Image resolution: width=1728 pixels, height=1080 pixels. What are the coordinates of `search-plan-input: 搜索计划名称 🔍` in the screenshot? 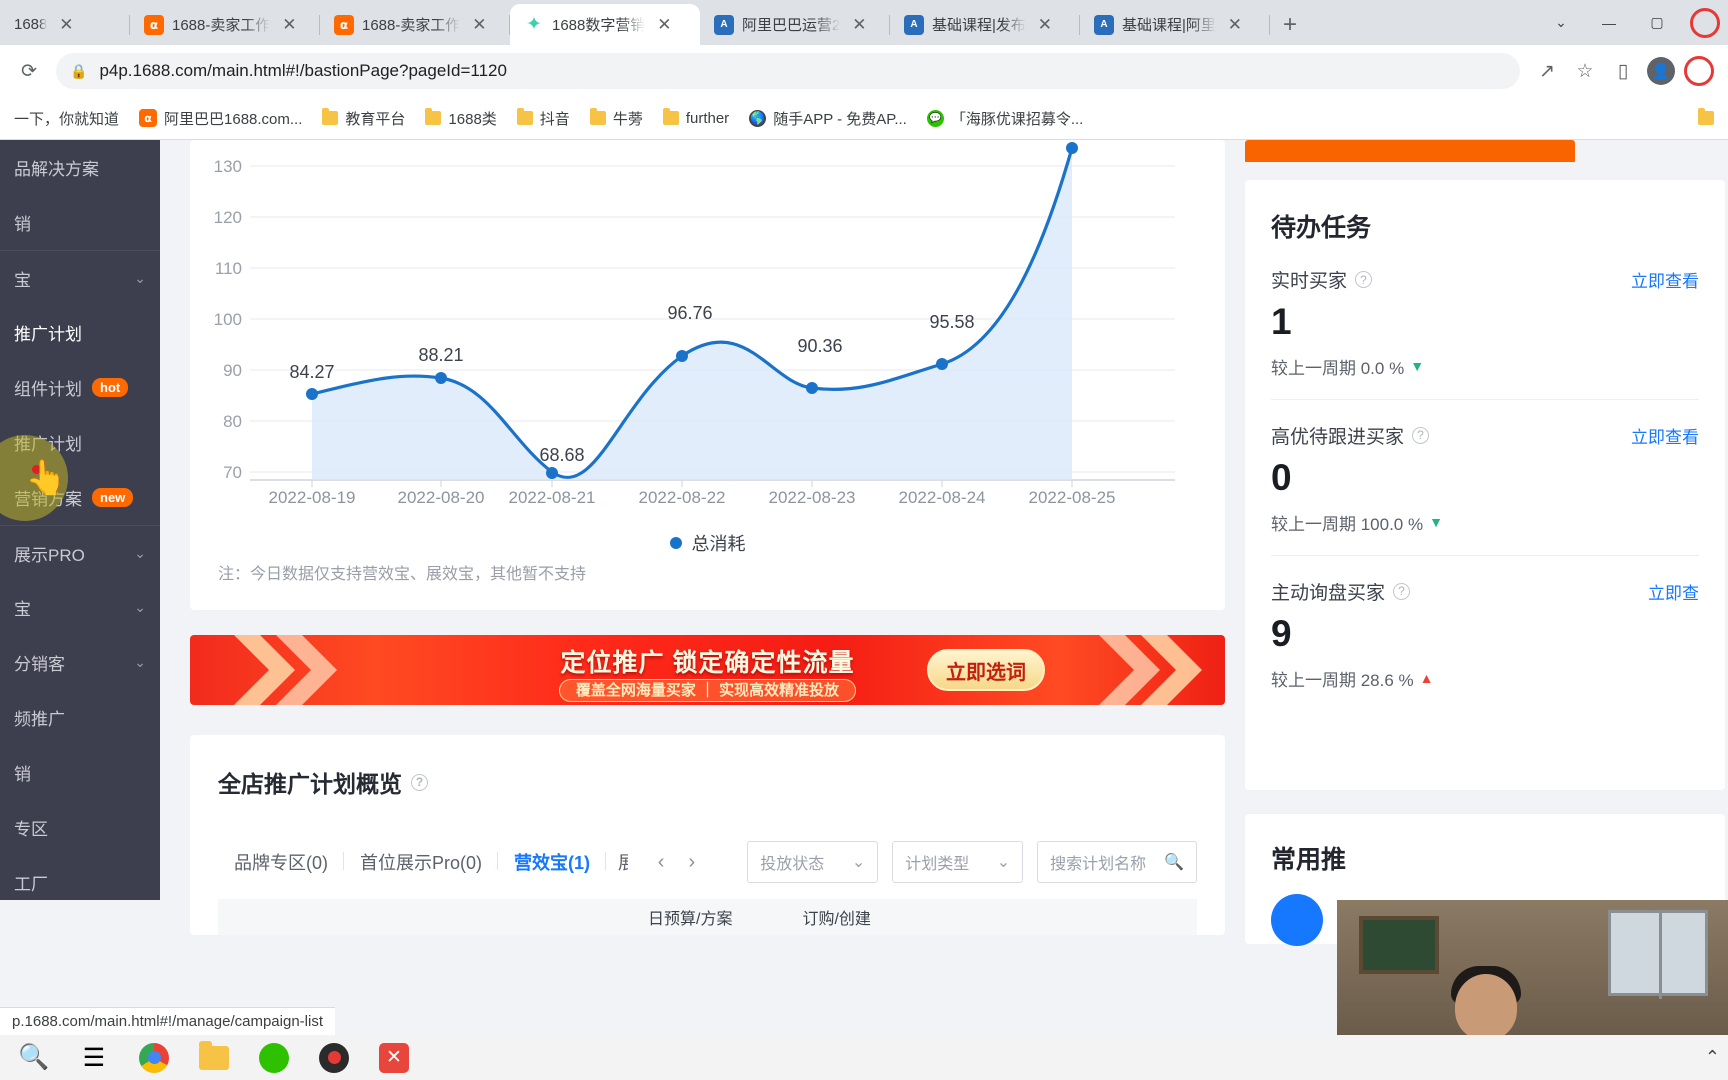 It's located at (1117, 862).